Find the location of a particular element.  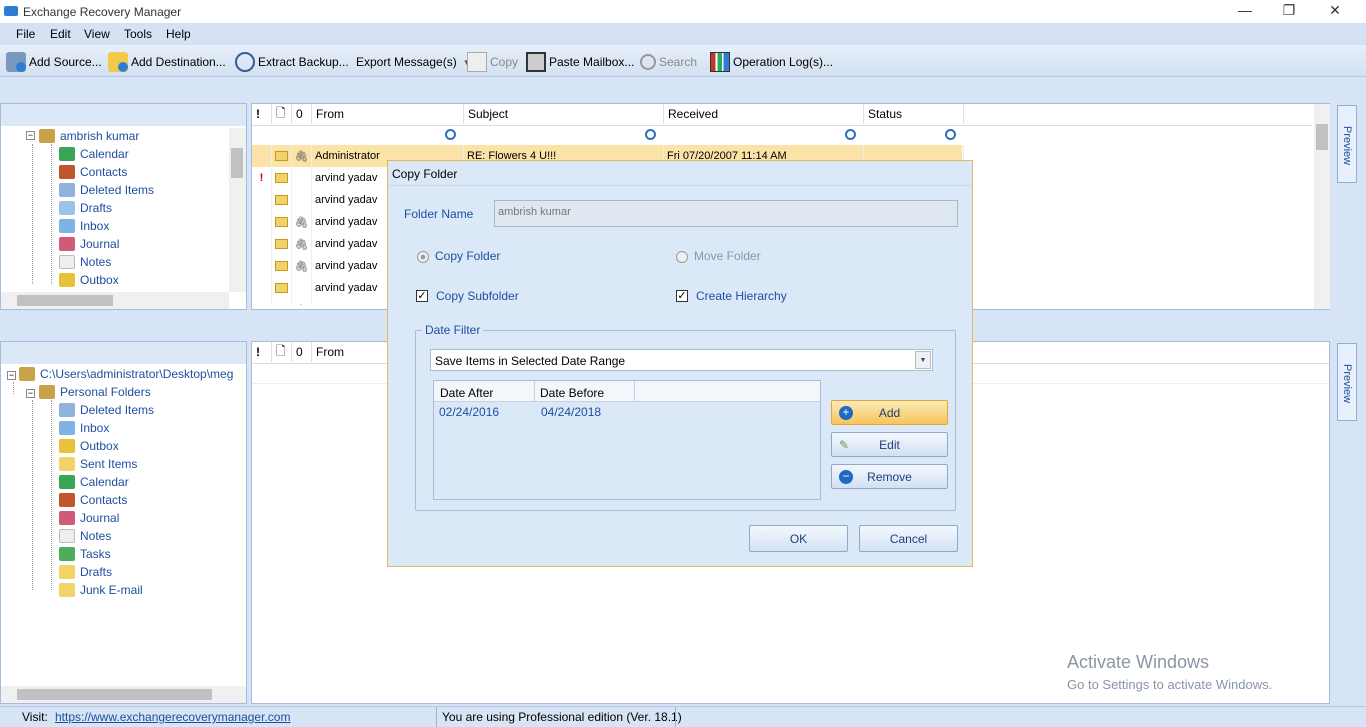

menu-help: Help is located at coordinates (178, 34).